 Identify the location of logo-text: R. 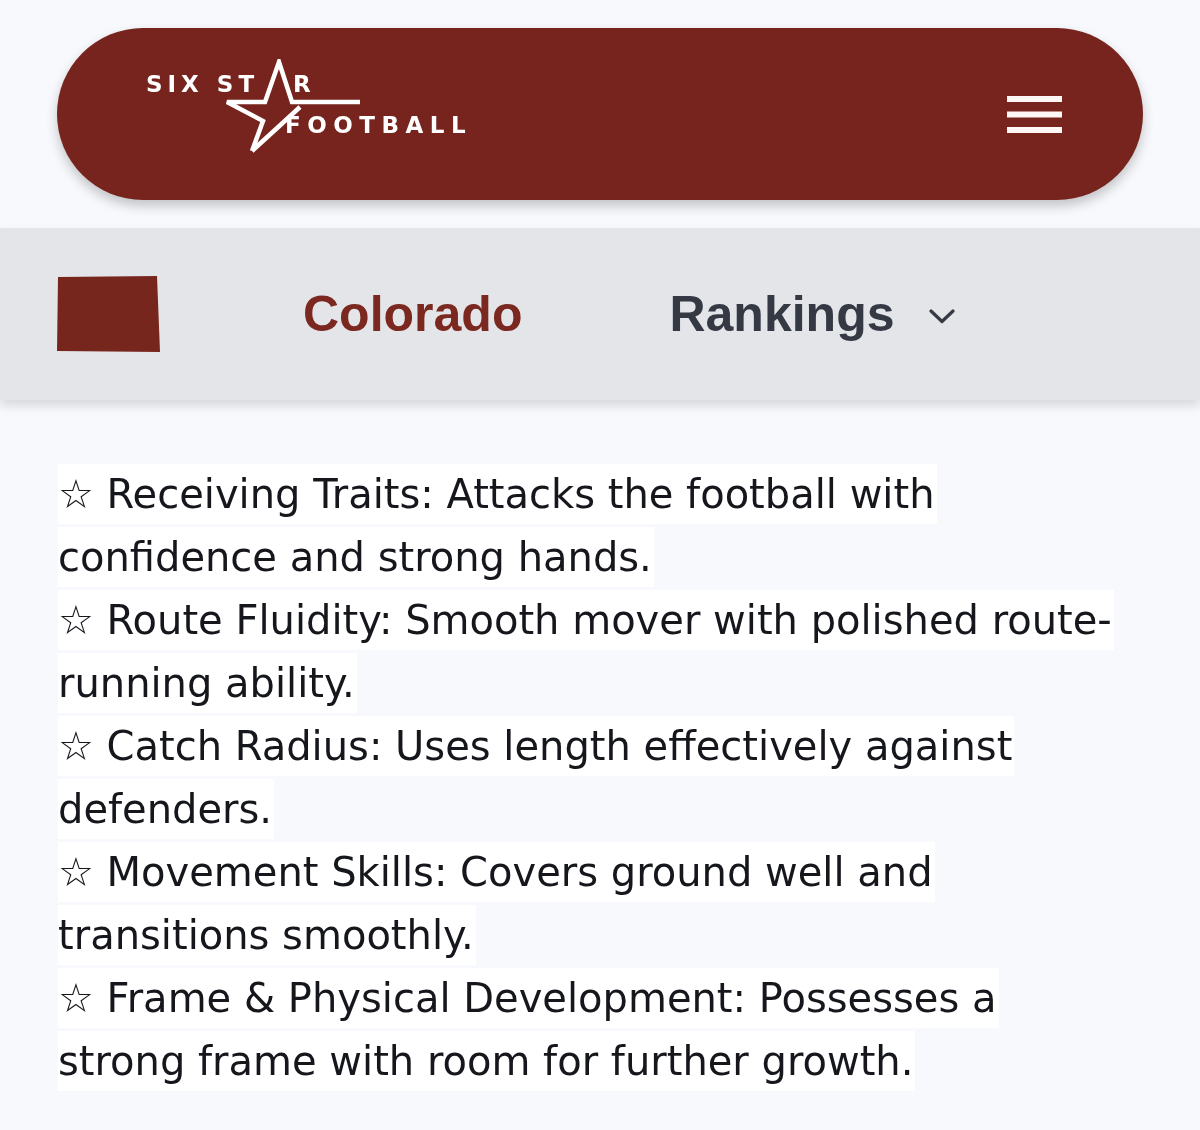
(304, 84).